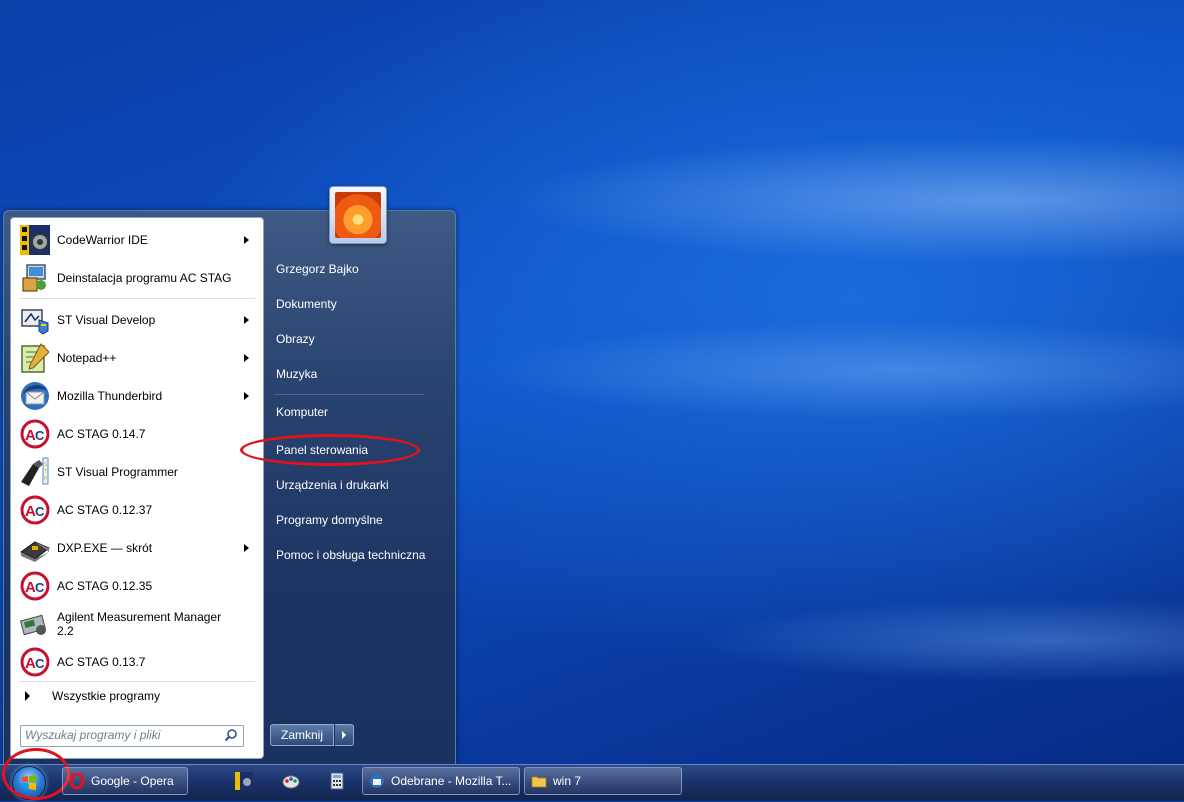 The height and width of the screenshot is (802, 1184). I want to click on right-item-documents: Dokumenty, so click(354, 304).